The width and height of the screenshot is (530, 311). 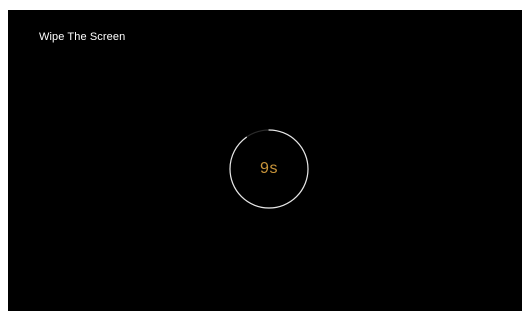 What do you see at coordinates (82, 37) in the screenshot?
I see `page-title: Wipe The Screen` at bounding box center [82, 37].